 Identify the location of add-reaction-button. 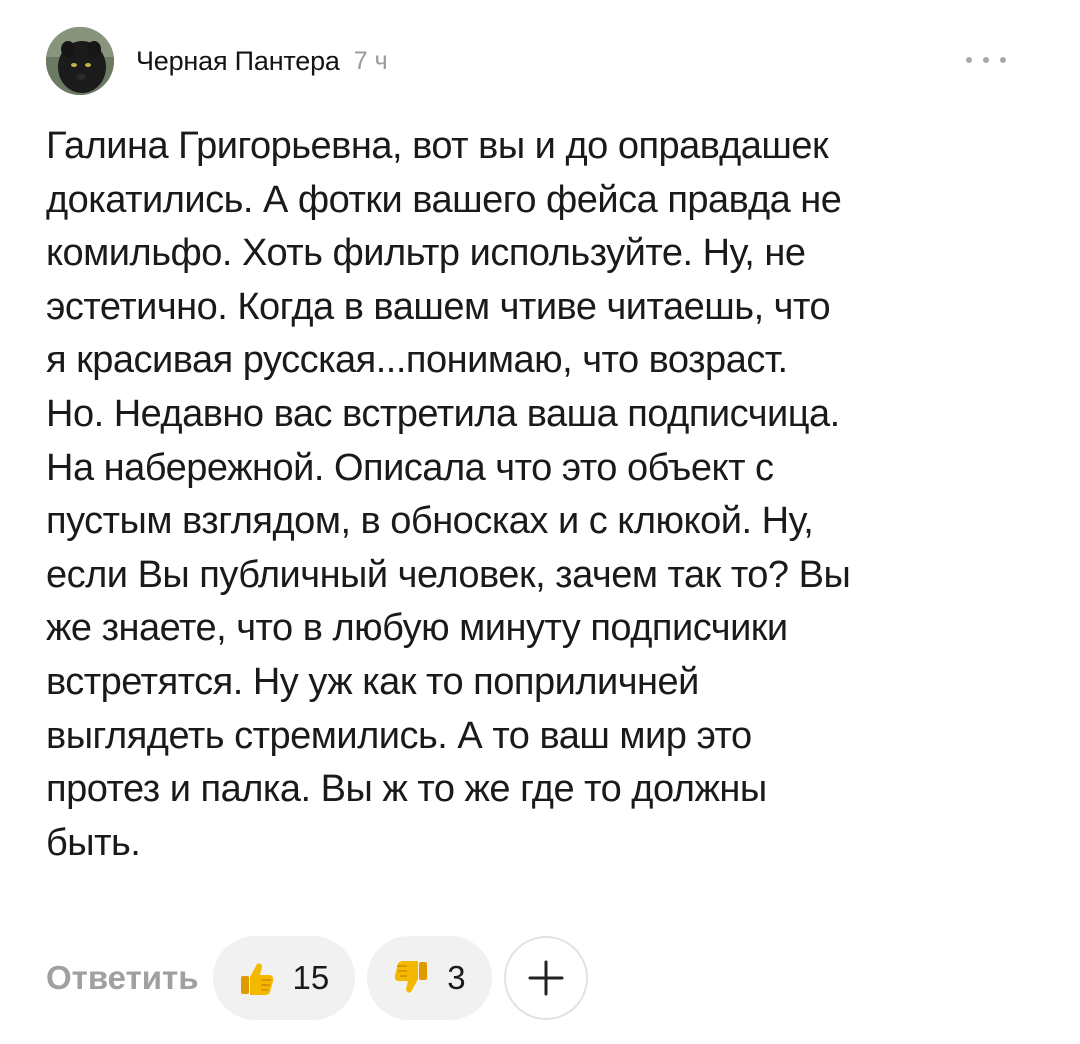
(545, 978).